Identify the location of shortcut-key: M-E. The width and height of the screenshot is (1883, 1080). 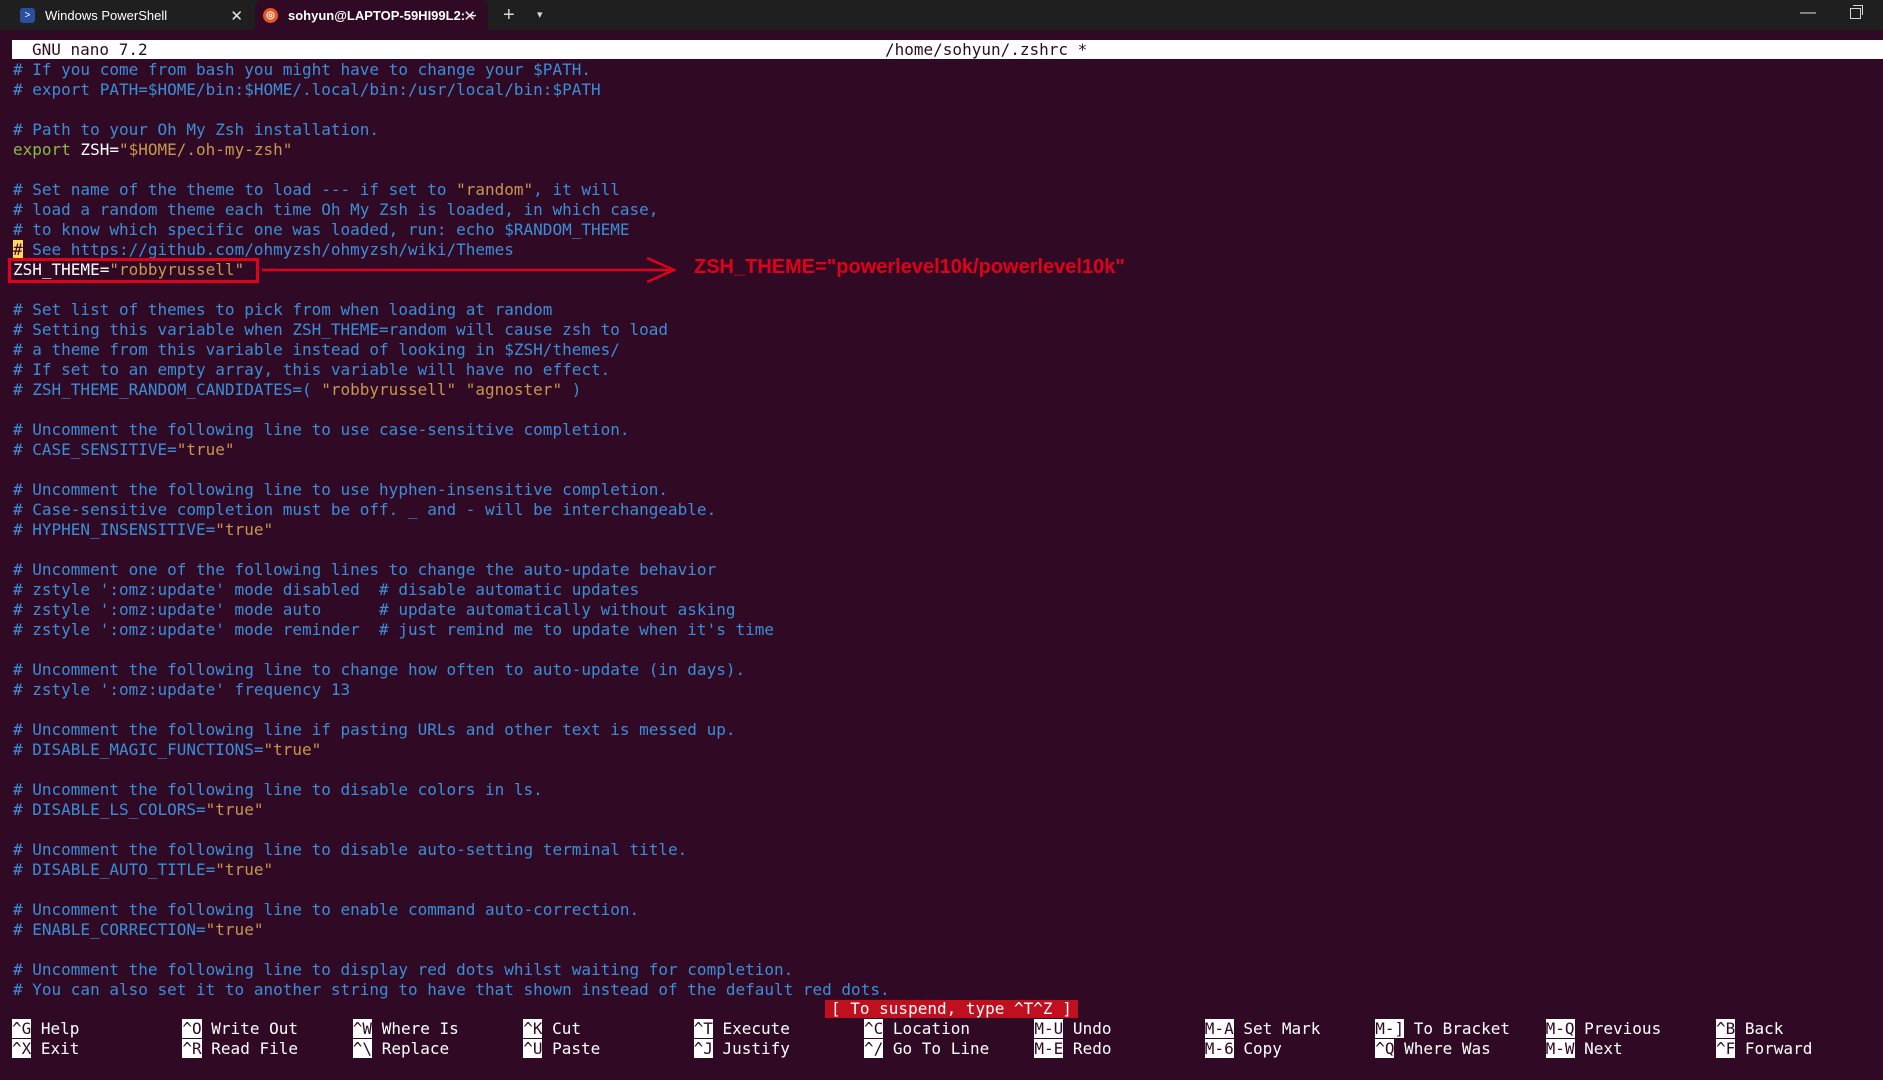
(1049, 1048).